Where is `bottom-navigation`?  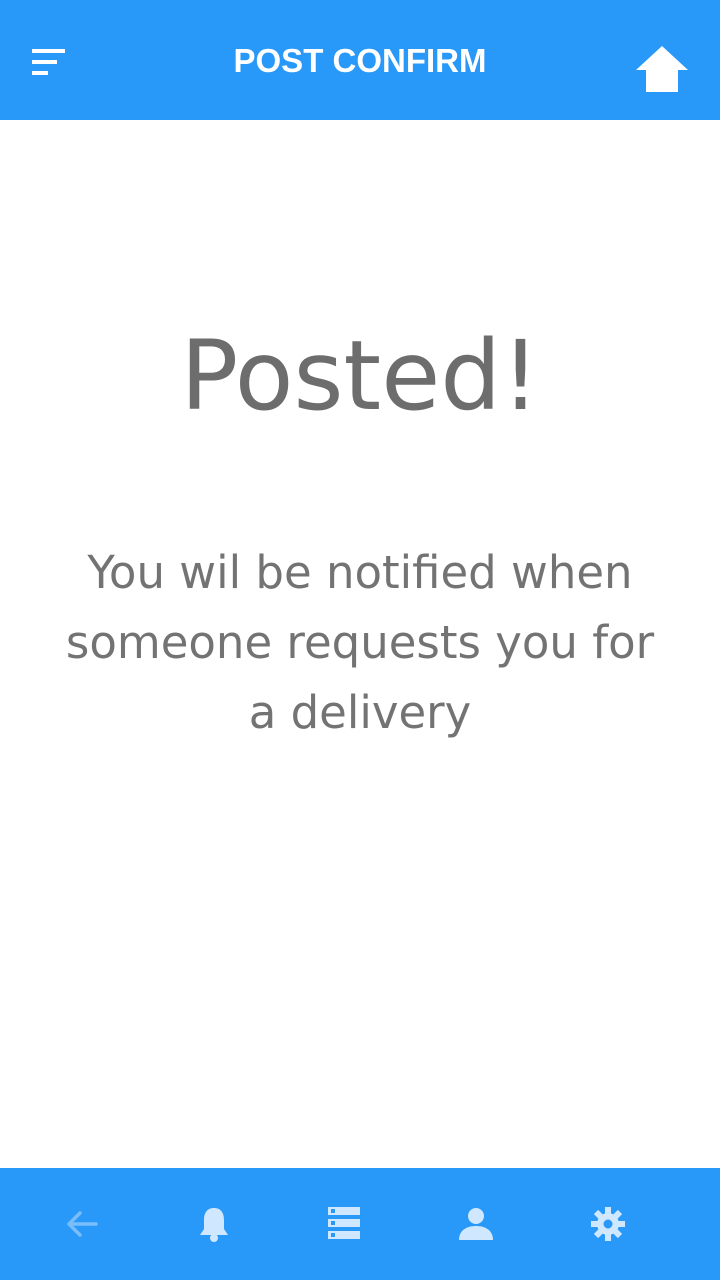
bottom-navigation is located at coordinates (360, 1224).